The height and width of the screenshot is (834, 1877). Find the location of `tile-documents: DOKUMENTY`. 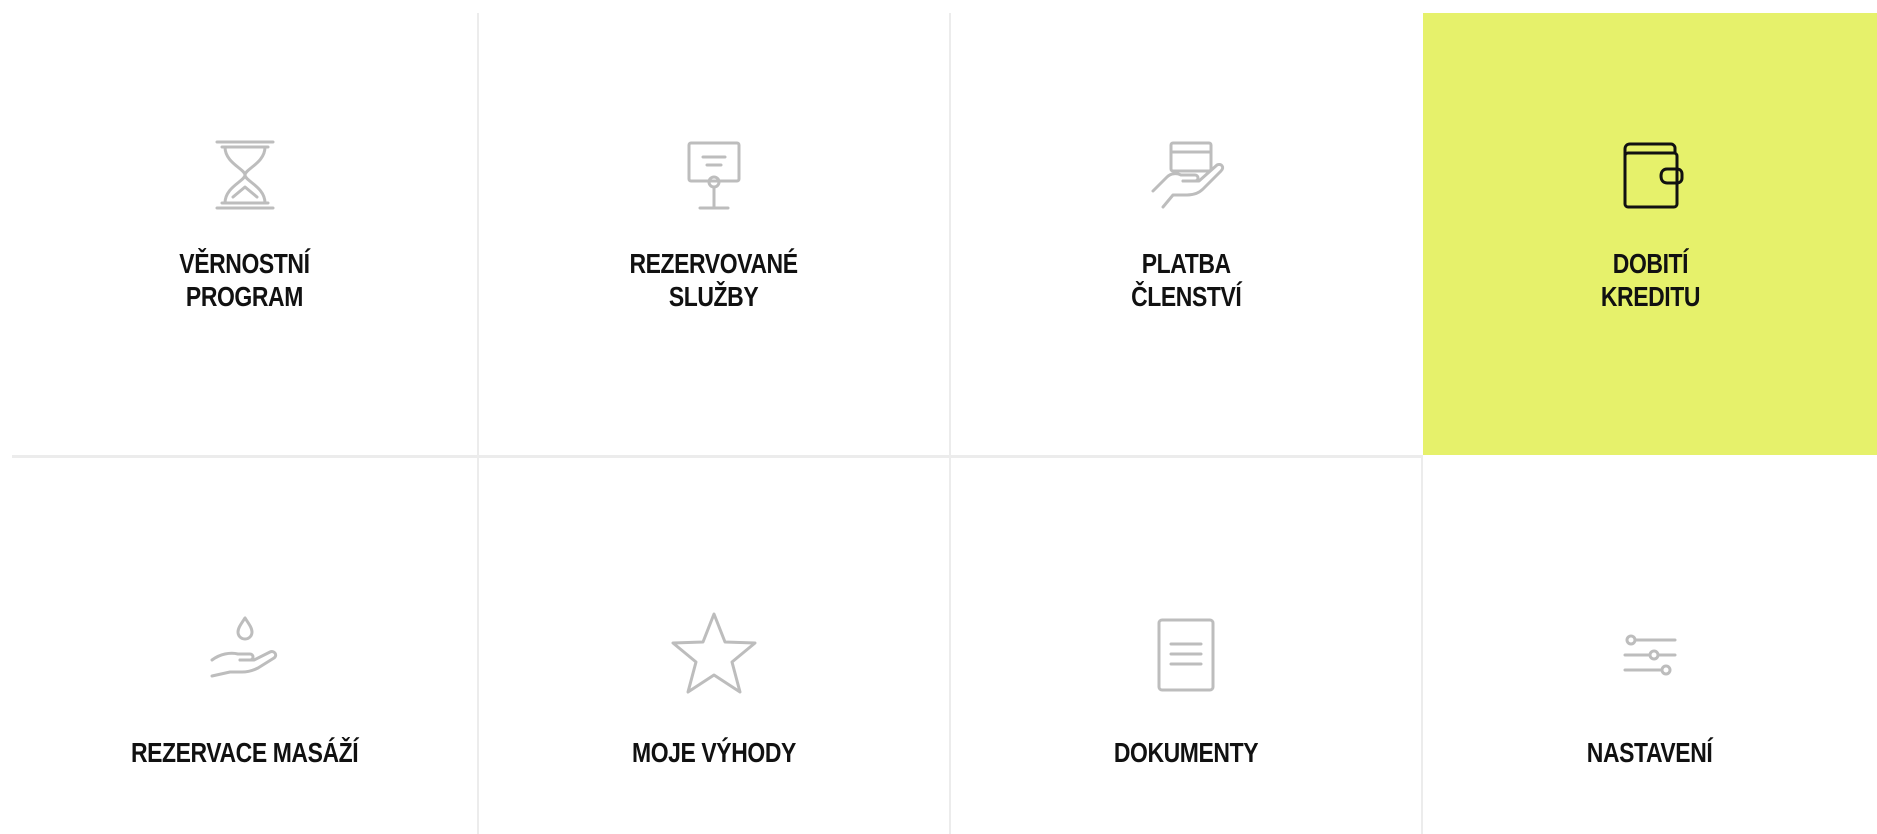

tile-documents: DOKUMENTY is located at coordinates (1186, 646).